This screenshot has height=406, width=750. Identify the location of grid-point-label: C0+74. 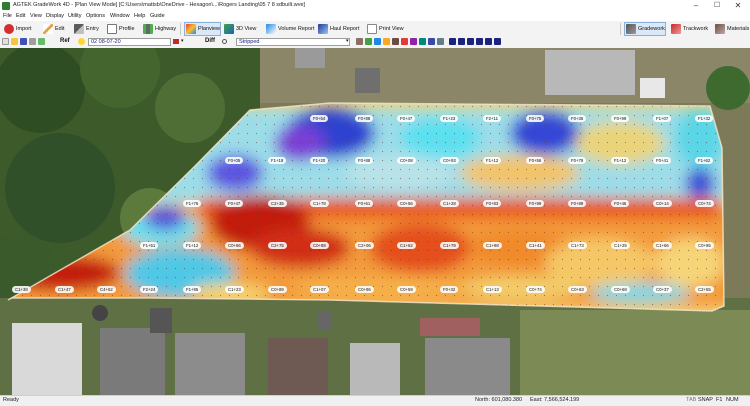
(535, 289).